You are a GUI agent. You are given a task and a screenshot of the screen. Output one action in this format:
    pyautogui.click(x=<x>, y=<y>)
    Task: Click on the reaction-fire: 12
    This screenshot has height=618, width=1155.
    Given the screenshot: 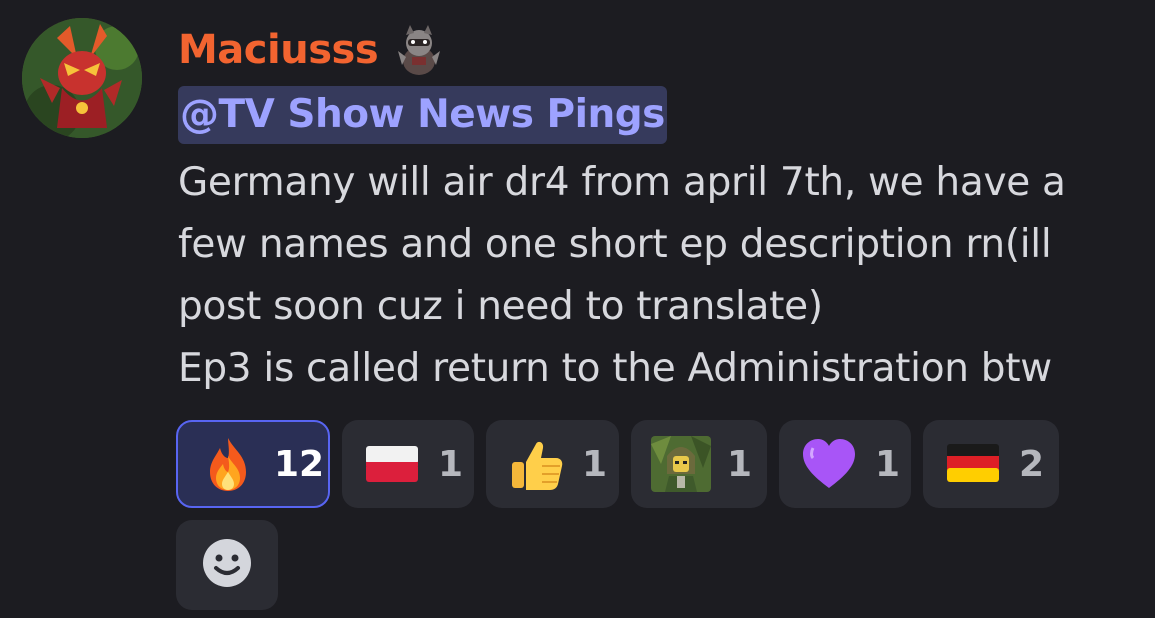 What is the action you would take?
    pyautogui.click(x=253, y=464)
    